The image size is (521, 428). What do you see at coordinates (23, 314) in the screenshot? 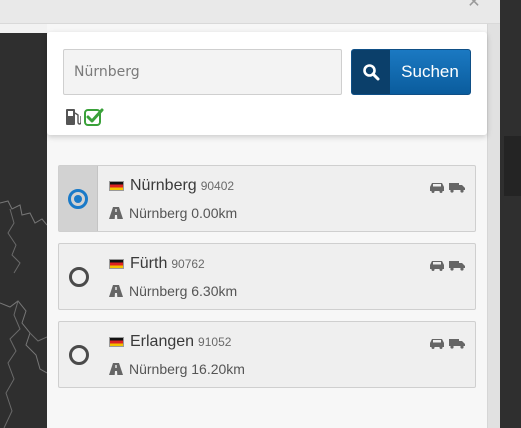
I see `map-borders` at bounding box center [23, 314].